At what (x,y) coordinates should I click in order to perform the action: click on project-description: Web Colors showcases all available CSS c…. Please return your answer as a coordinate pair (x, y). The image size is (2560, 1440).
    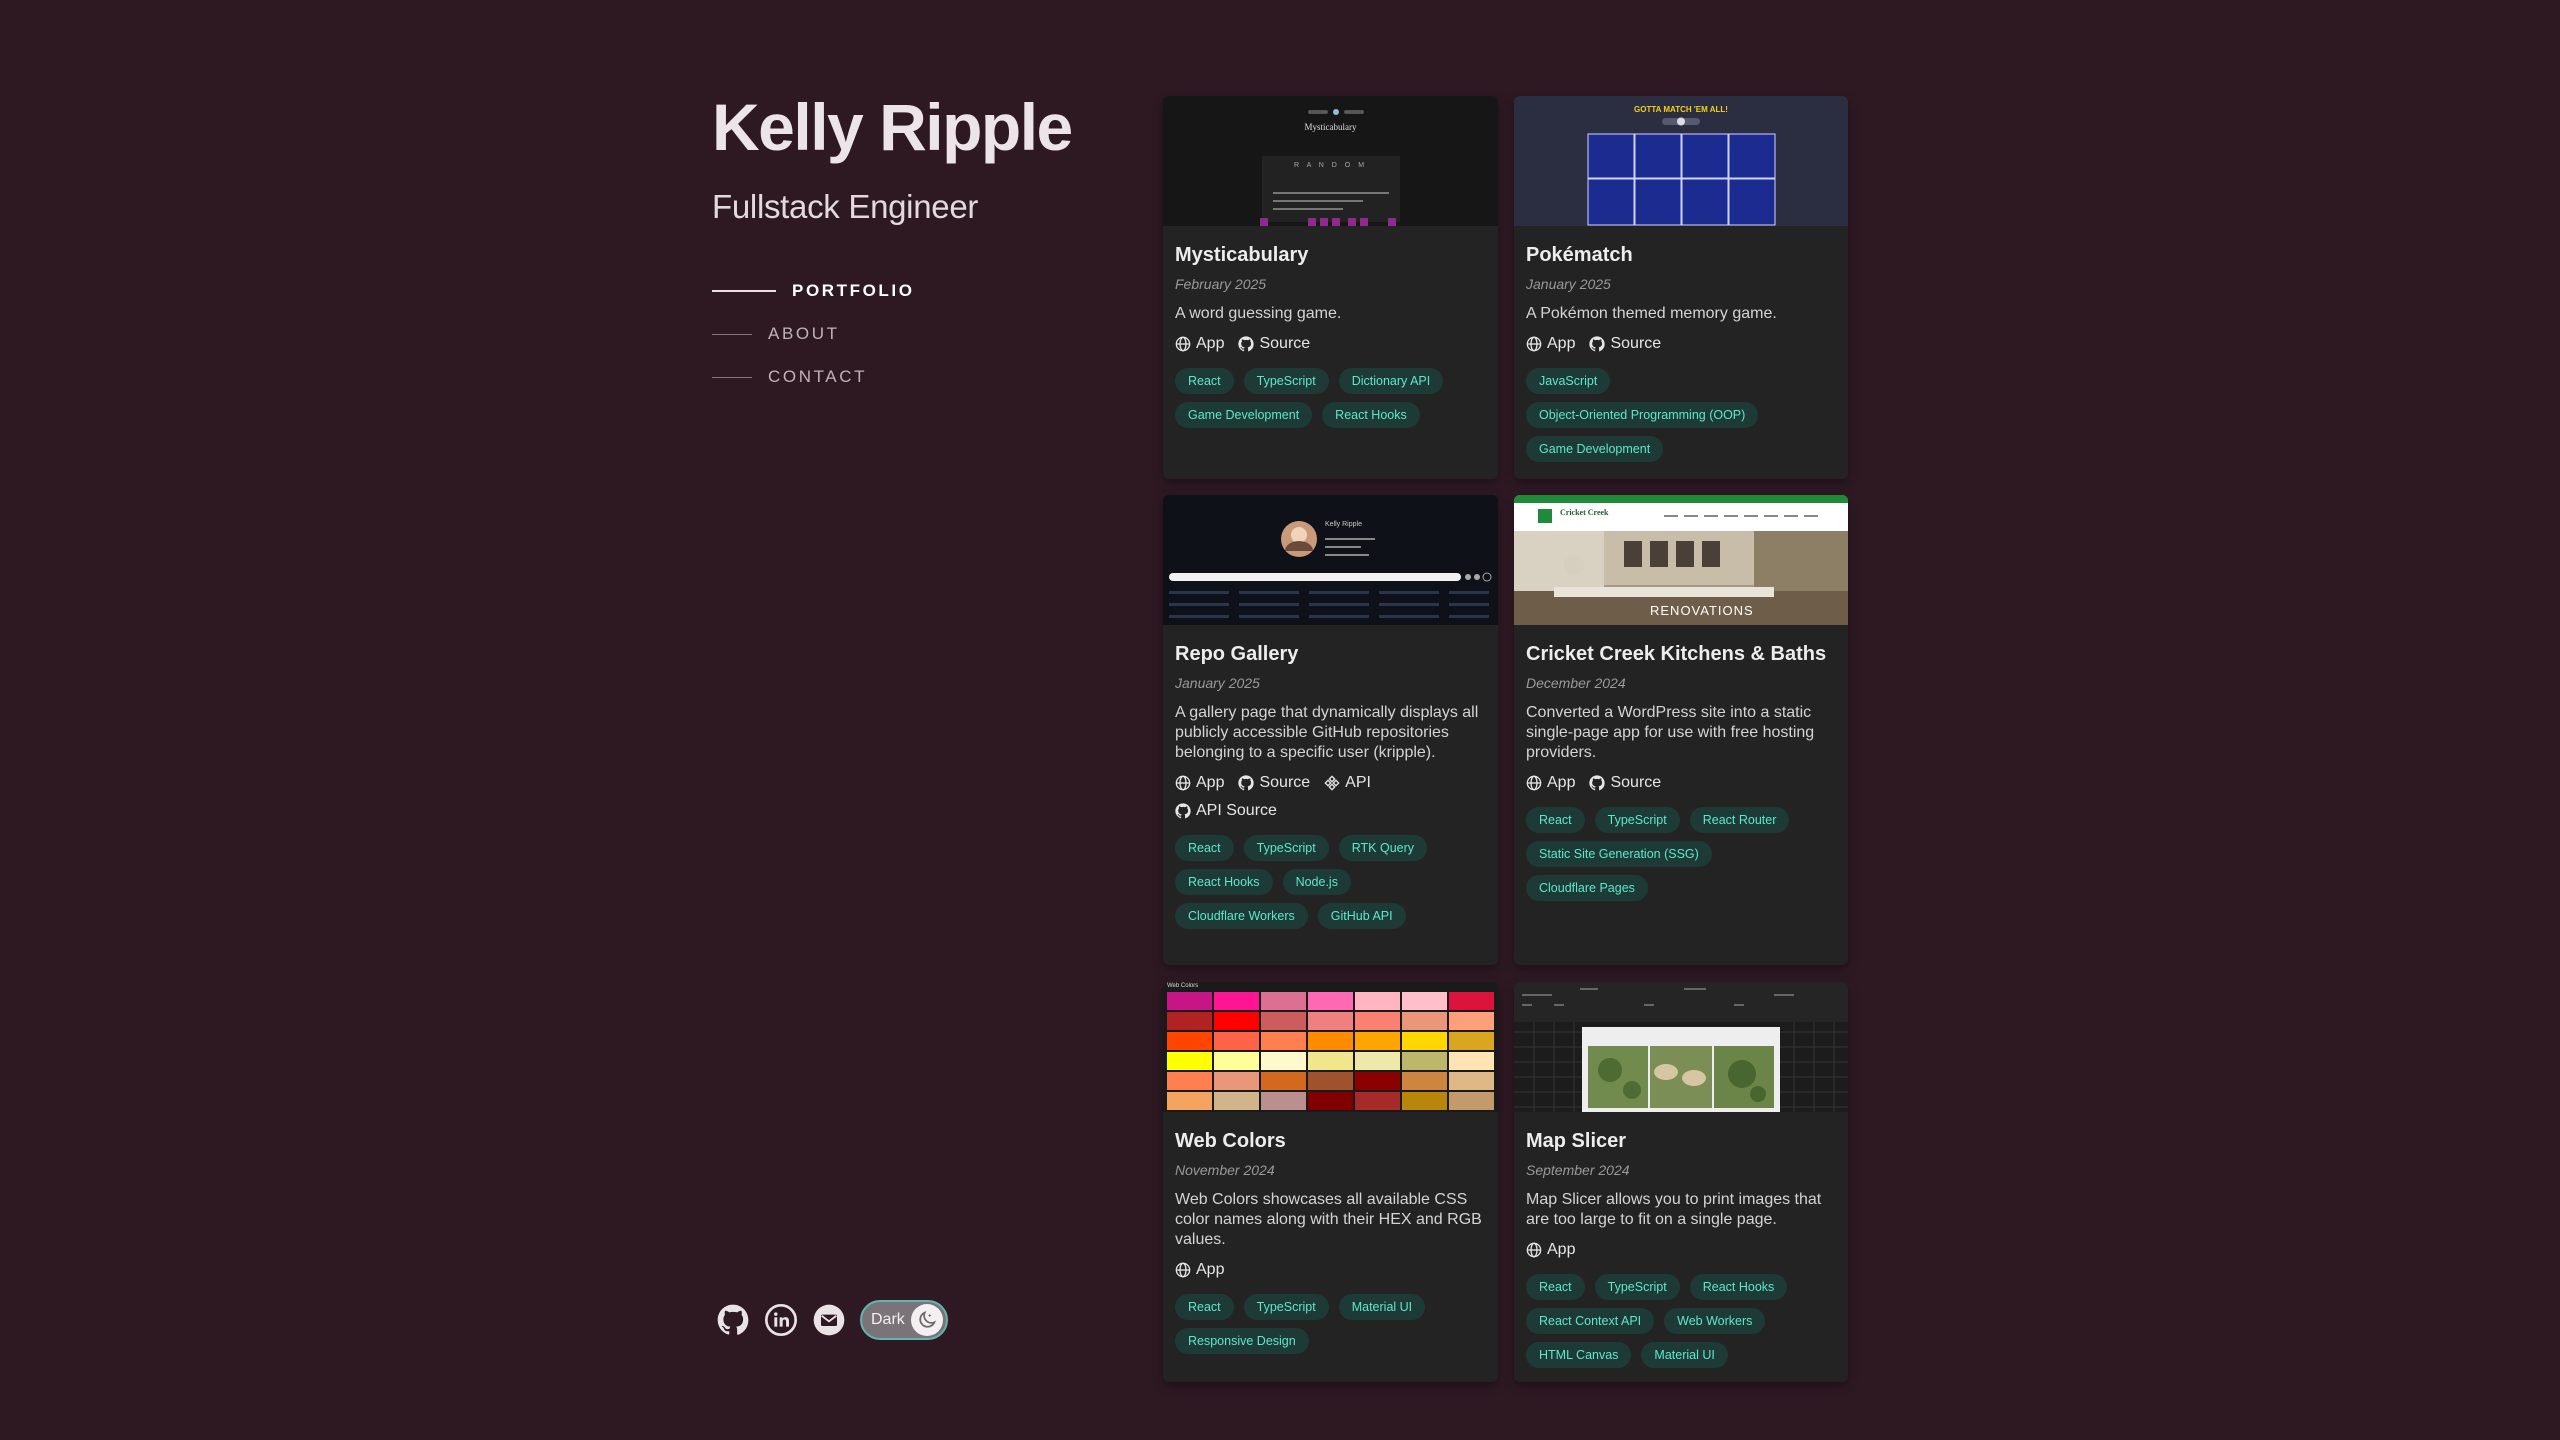
    Looking at the image, I should click on (1328, 1219).